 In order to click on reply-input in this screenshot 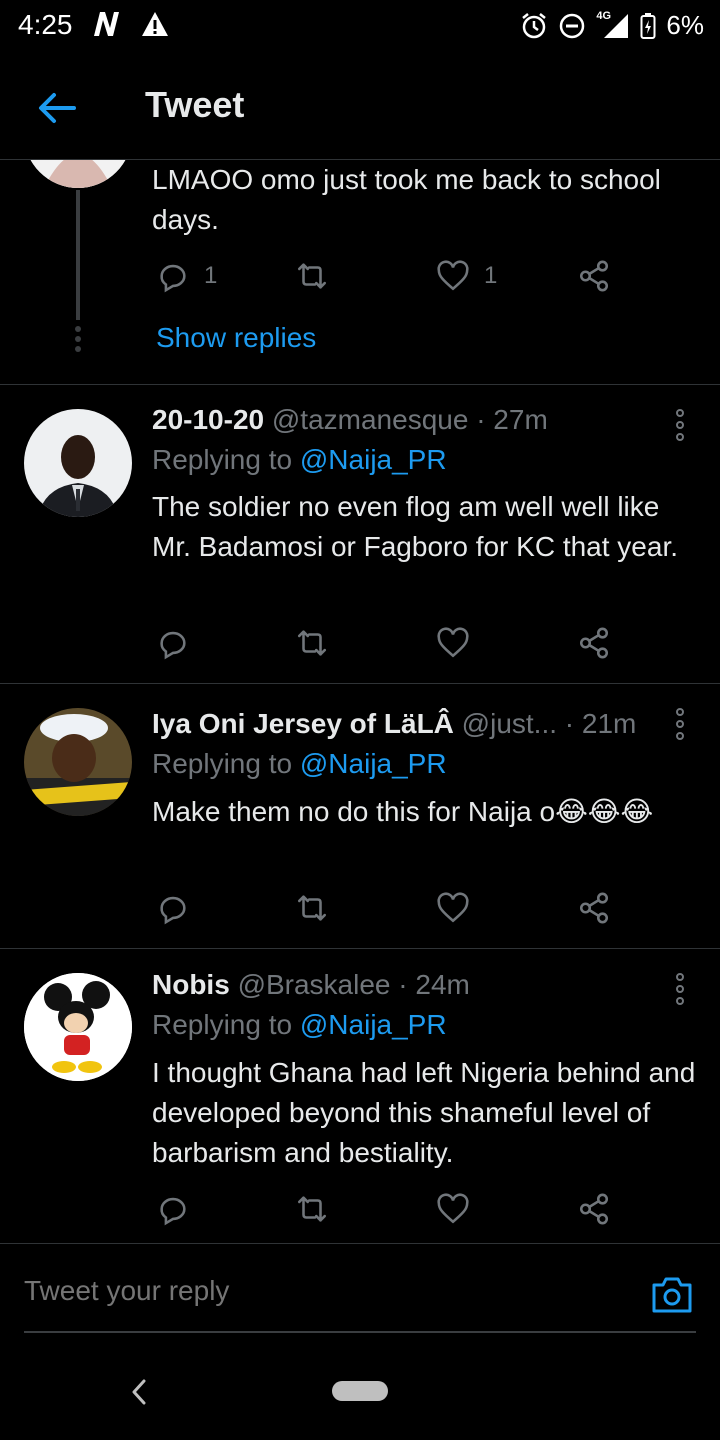, I will do `click(304, 1291)`.